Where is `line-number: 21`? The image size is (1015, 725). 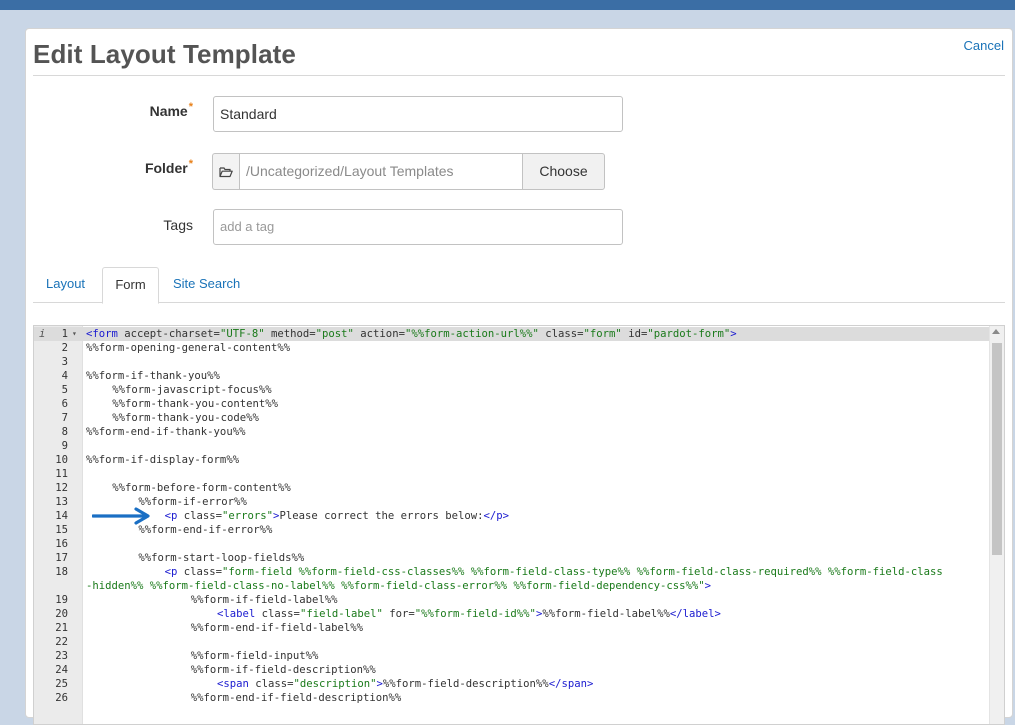 line-number: 21 is located at coordinates (61, 628).